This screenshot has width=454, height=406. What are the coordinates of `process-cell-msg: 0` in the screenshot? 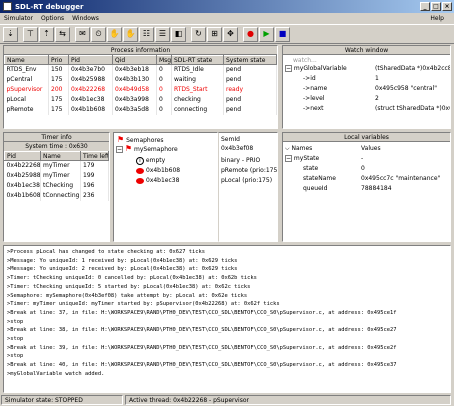 It's located at (164, 109).